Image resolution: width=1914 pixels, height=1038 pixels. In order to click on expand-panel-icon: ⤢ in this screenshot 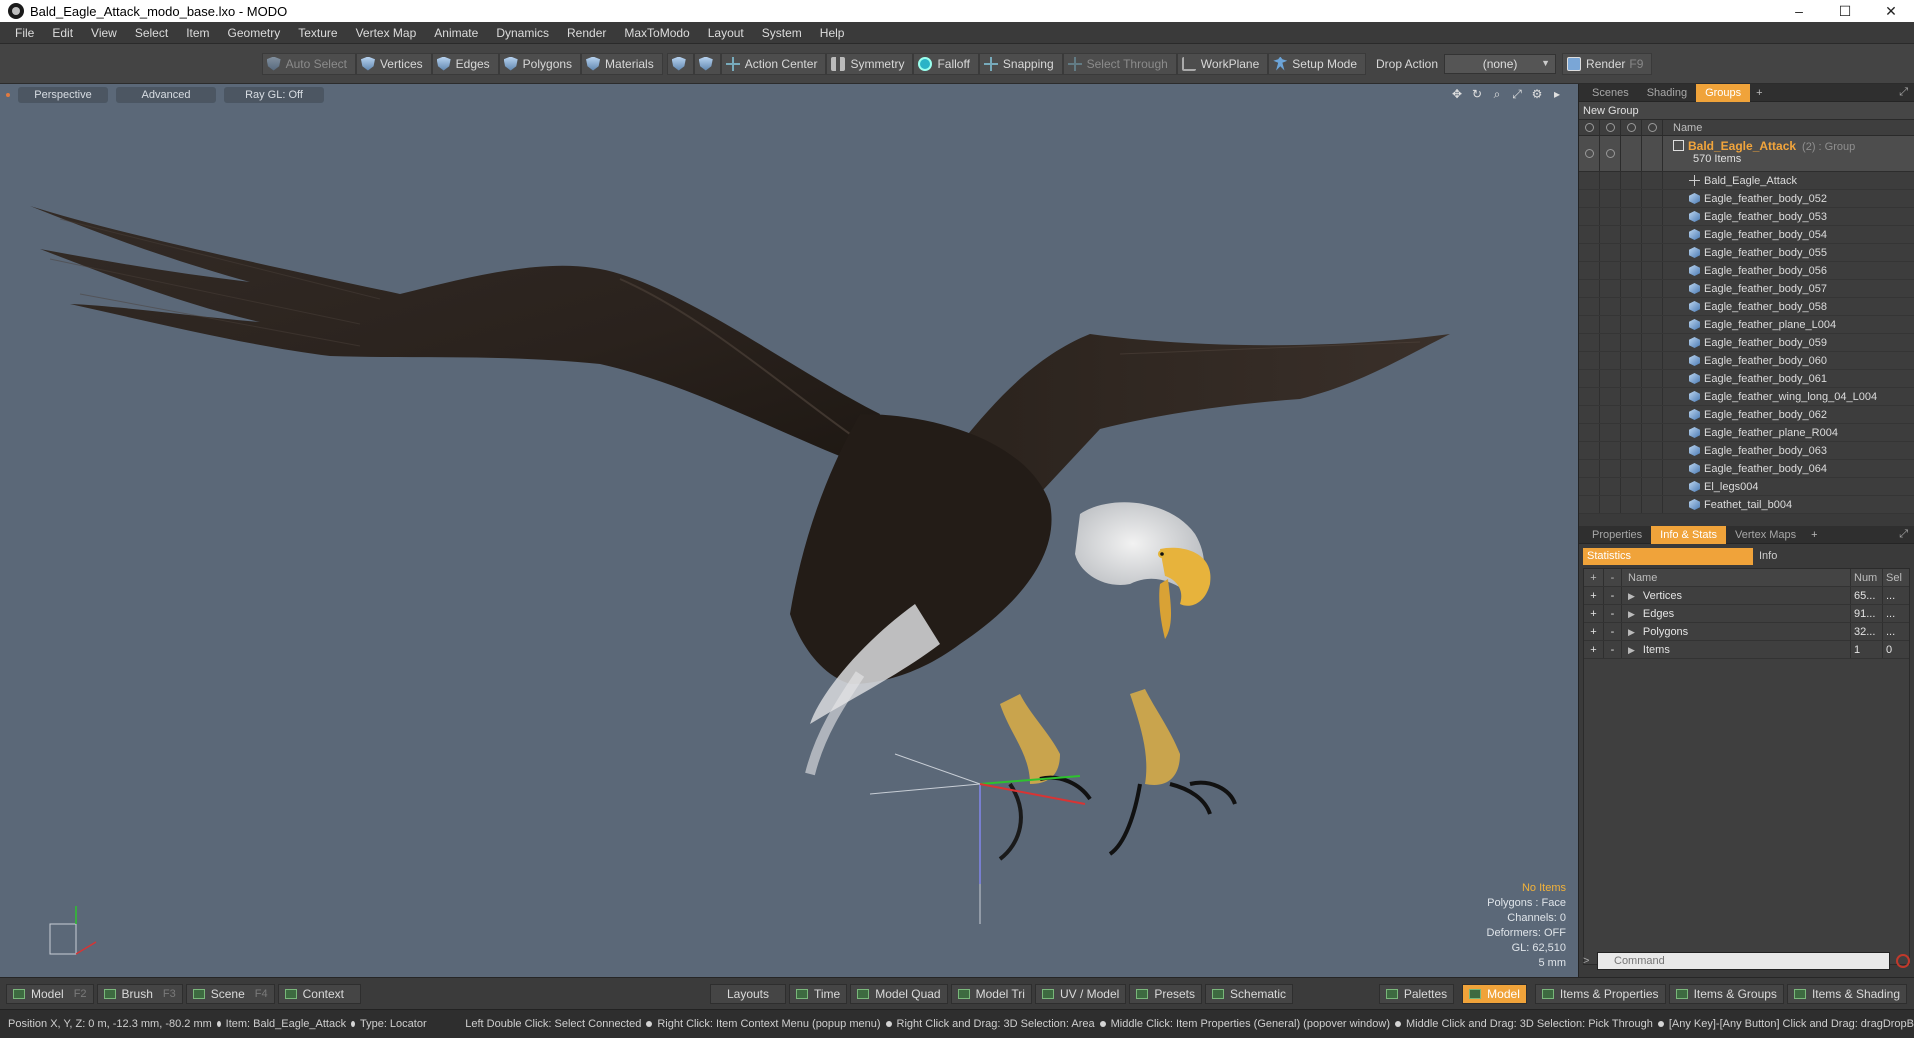, I will do `click(1903, 92)`.